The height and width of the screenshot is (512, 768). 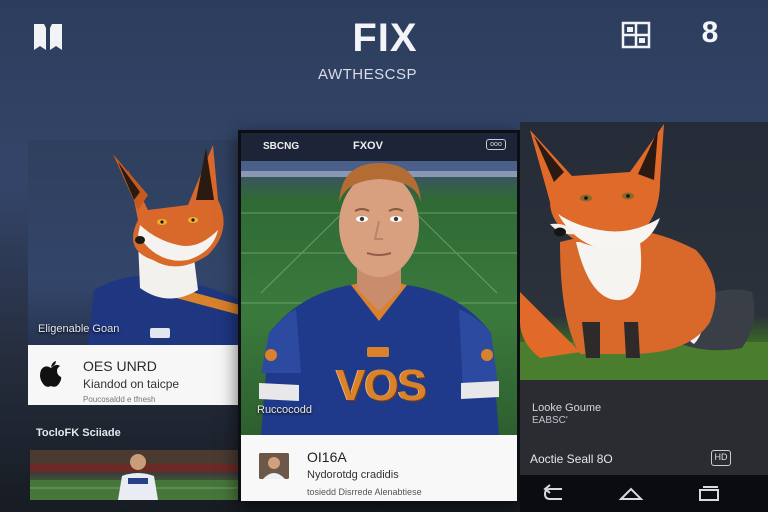 What do you see at coordinates (555, 494) in the screenshot?
I see `back-icon` at bounding box center [555, 494].